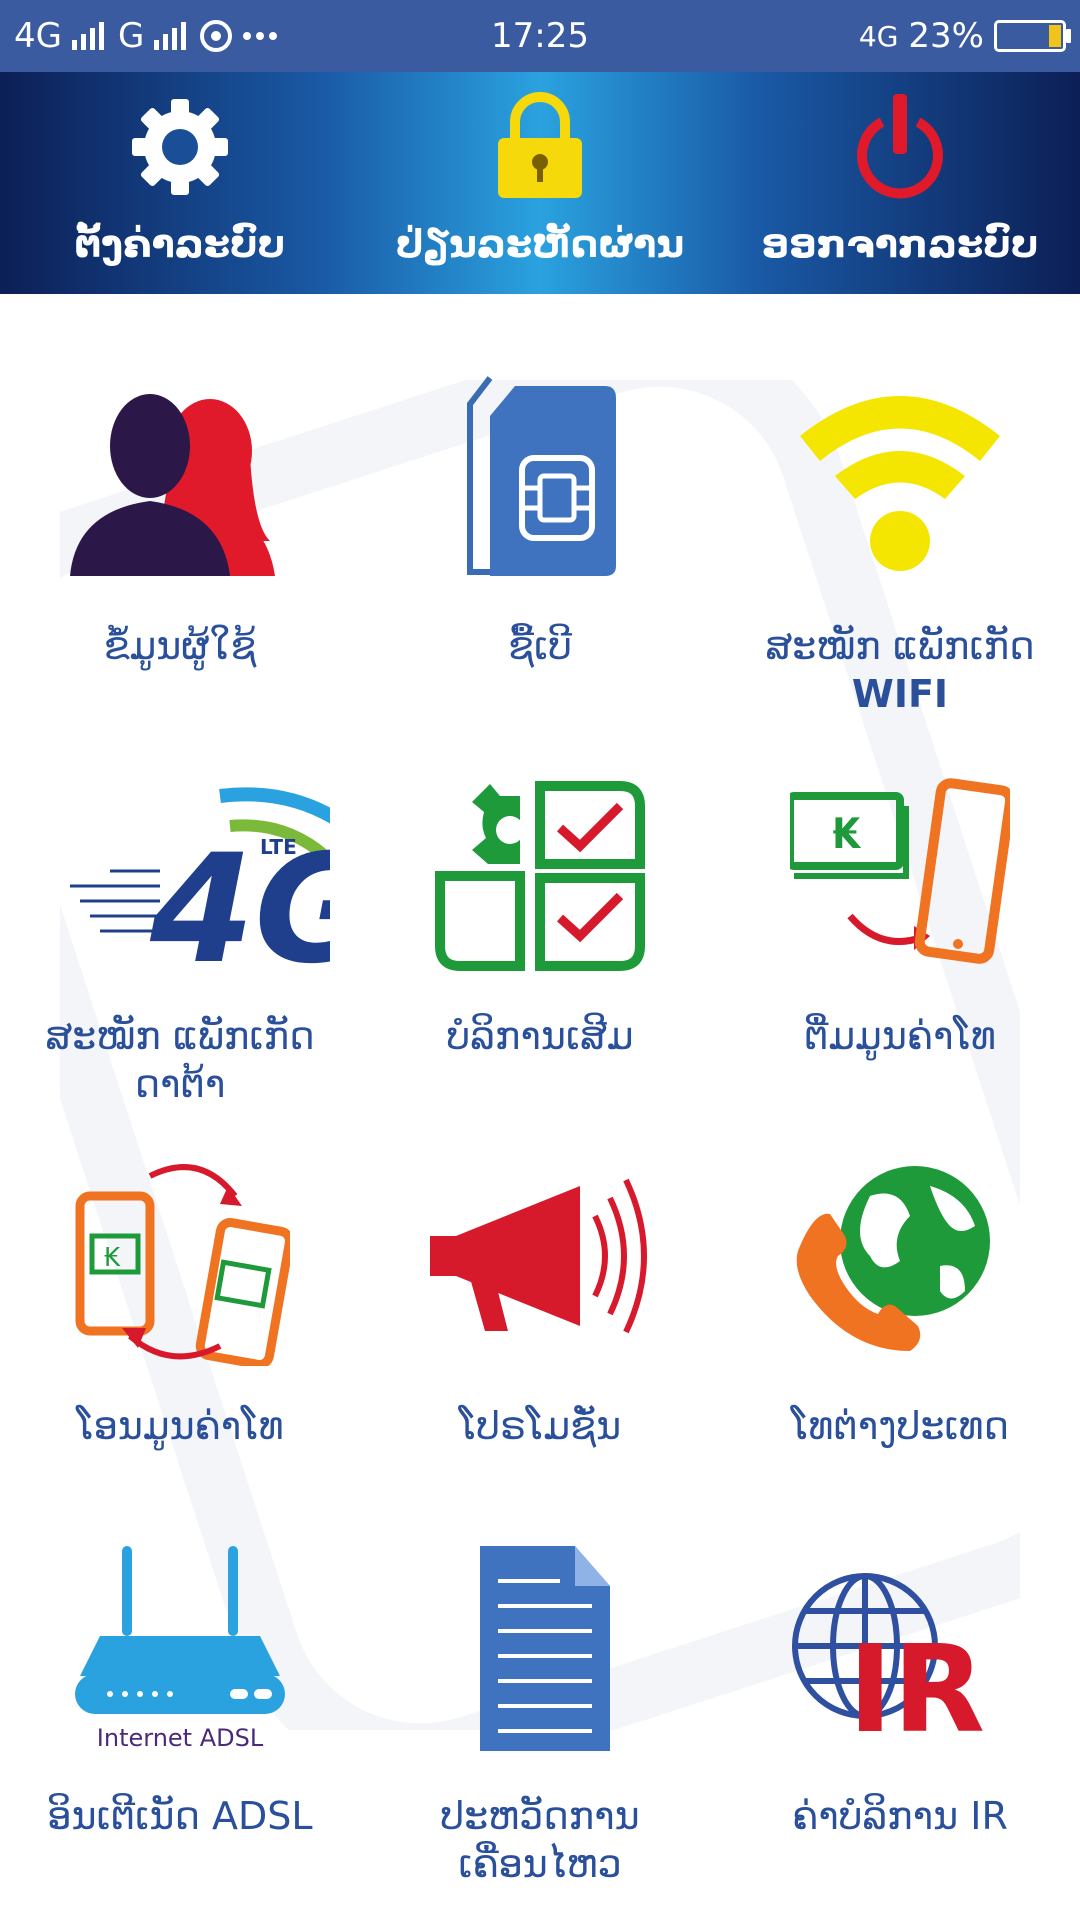 Image resolution: width=1080 pixels, height=1920 pixels. What do you see at coordinates (540, 145) in the screenshot?
I see `lock-icon` at bounding box center [540, 145].